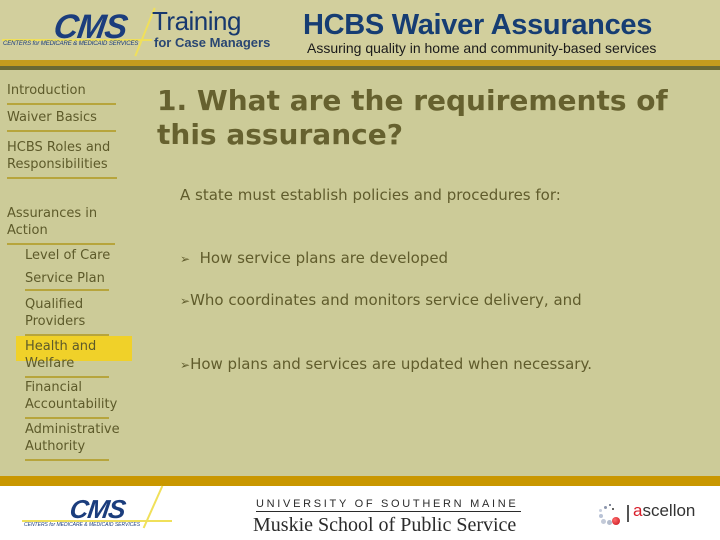 This screenshot has width=720, height=540. Describe the element at coordinates (609, 515) in the screenshot. I see `ascellon-dots-icon` at that location.